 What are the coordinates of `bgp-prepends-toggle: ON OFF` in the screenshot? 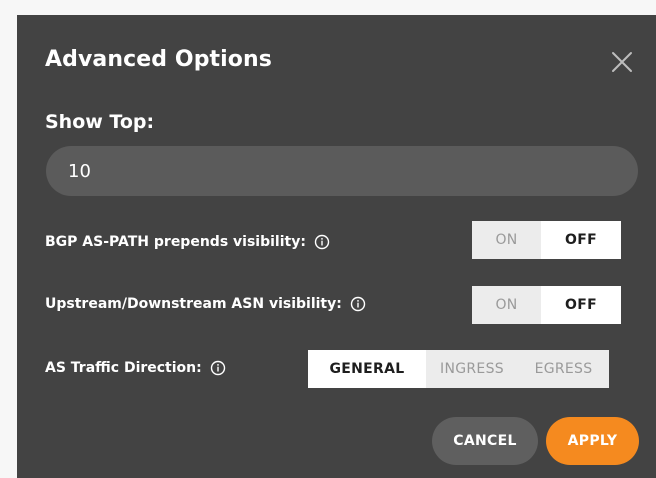 It's located at (546, 240).